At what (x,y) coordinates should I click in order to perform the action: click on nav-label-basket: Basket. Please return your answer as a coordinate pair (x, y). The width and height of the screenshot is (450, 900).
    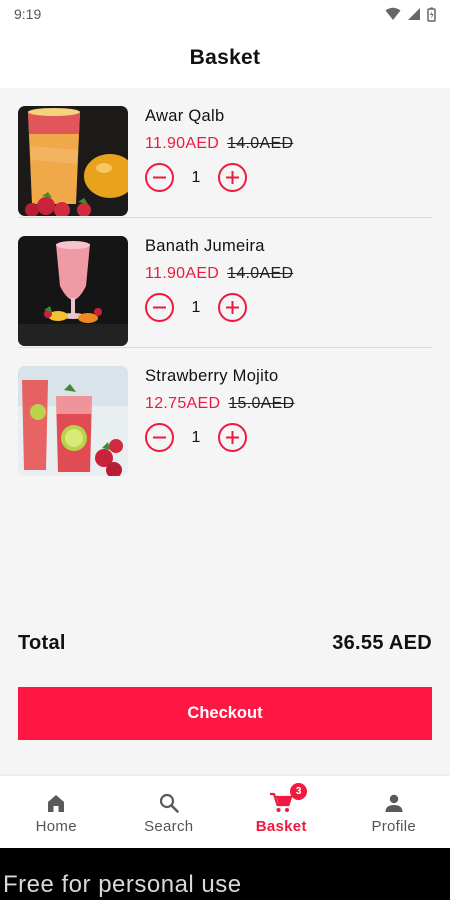
    Looking at the image, I should click on (281, 826).